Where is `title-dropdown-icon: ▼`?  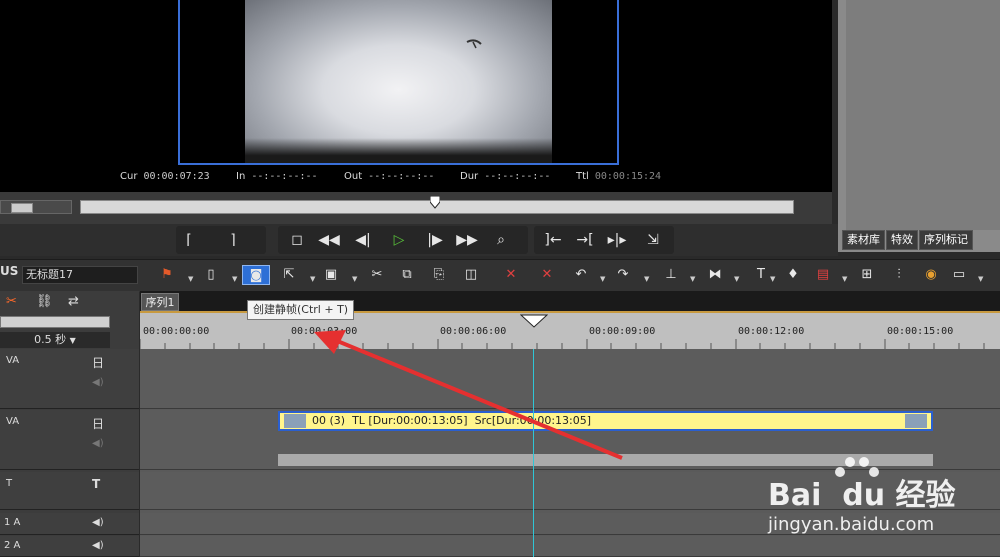
title-dropdown-icon: ▼ is located at coordinates (773, 279).